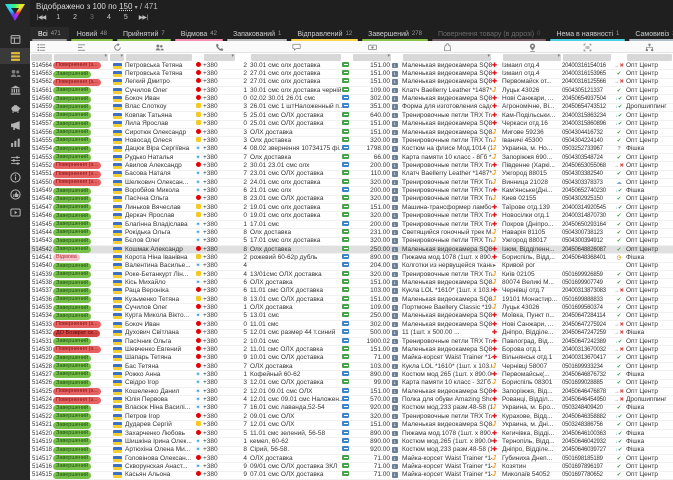 The image size is (673, 480). I want to click on tab-Запакований: Запакований 1, so click(257, 34).